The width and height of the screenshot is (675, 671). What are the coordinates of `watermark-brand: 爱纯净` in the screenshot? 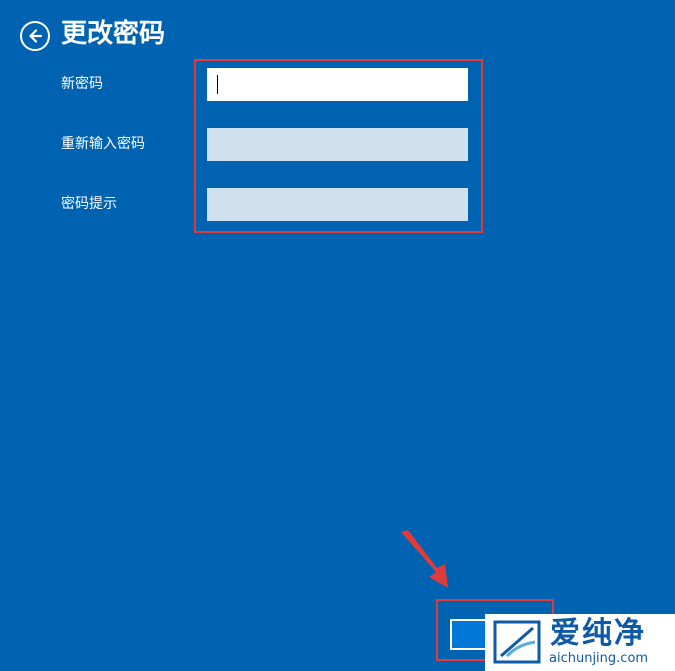 It's located at (598, 633).